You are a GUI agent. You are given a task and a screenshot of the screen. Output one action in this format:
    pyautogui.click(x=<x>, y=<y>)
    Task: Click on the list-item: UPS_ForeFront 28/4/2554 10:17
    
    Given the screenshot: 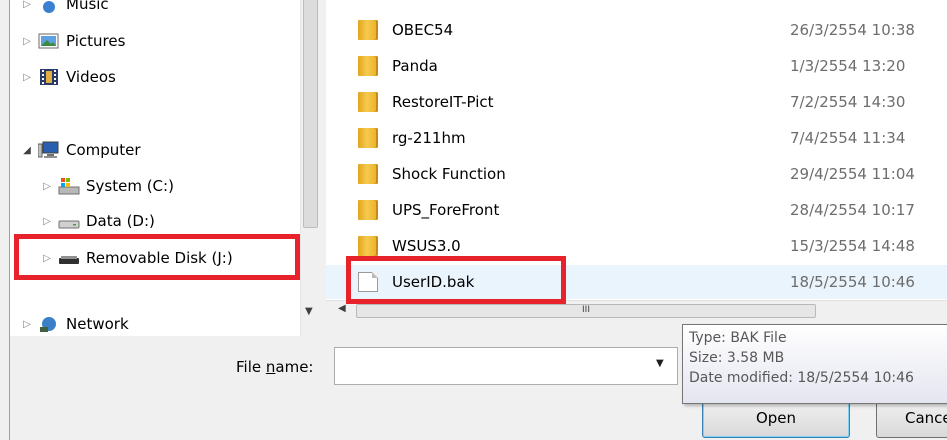 What is the action you would take?
    pyautogui.click(x=636, y=210)
    